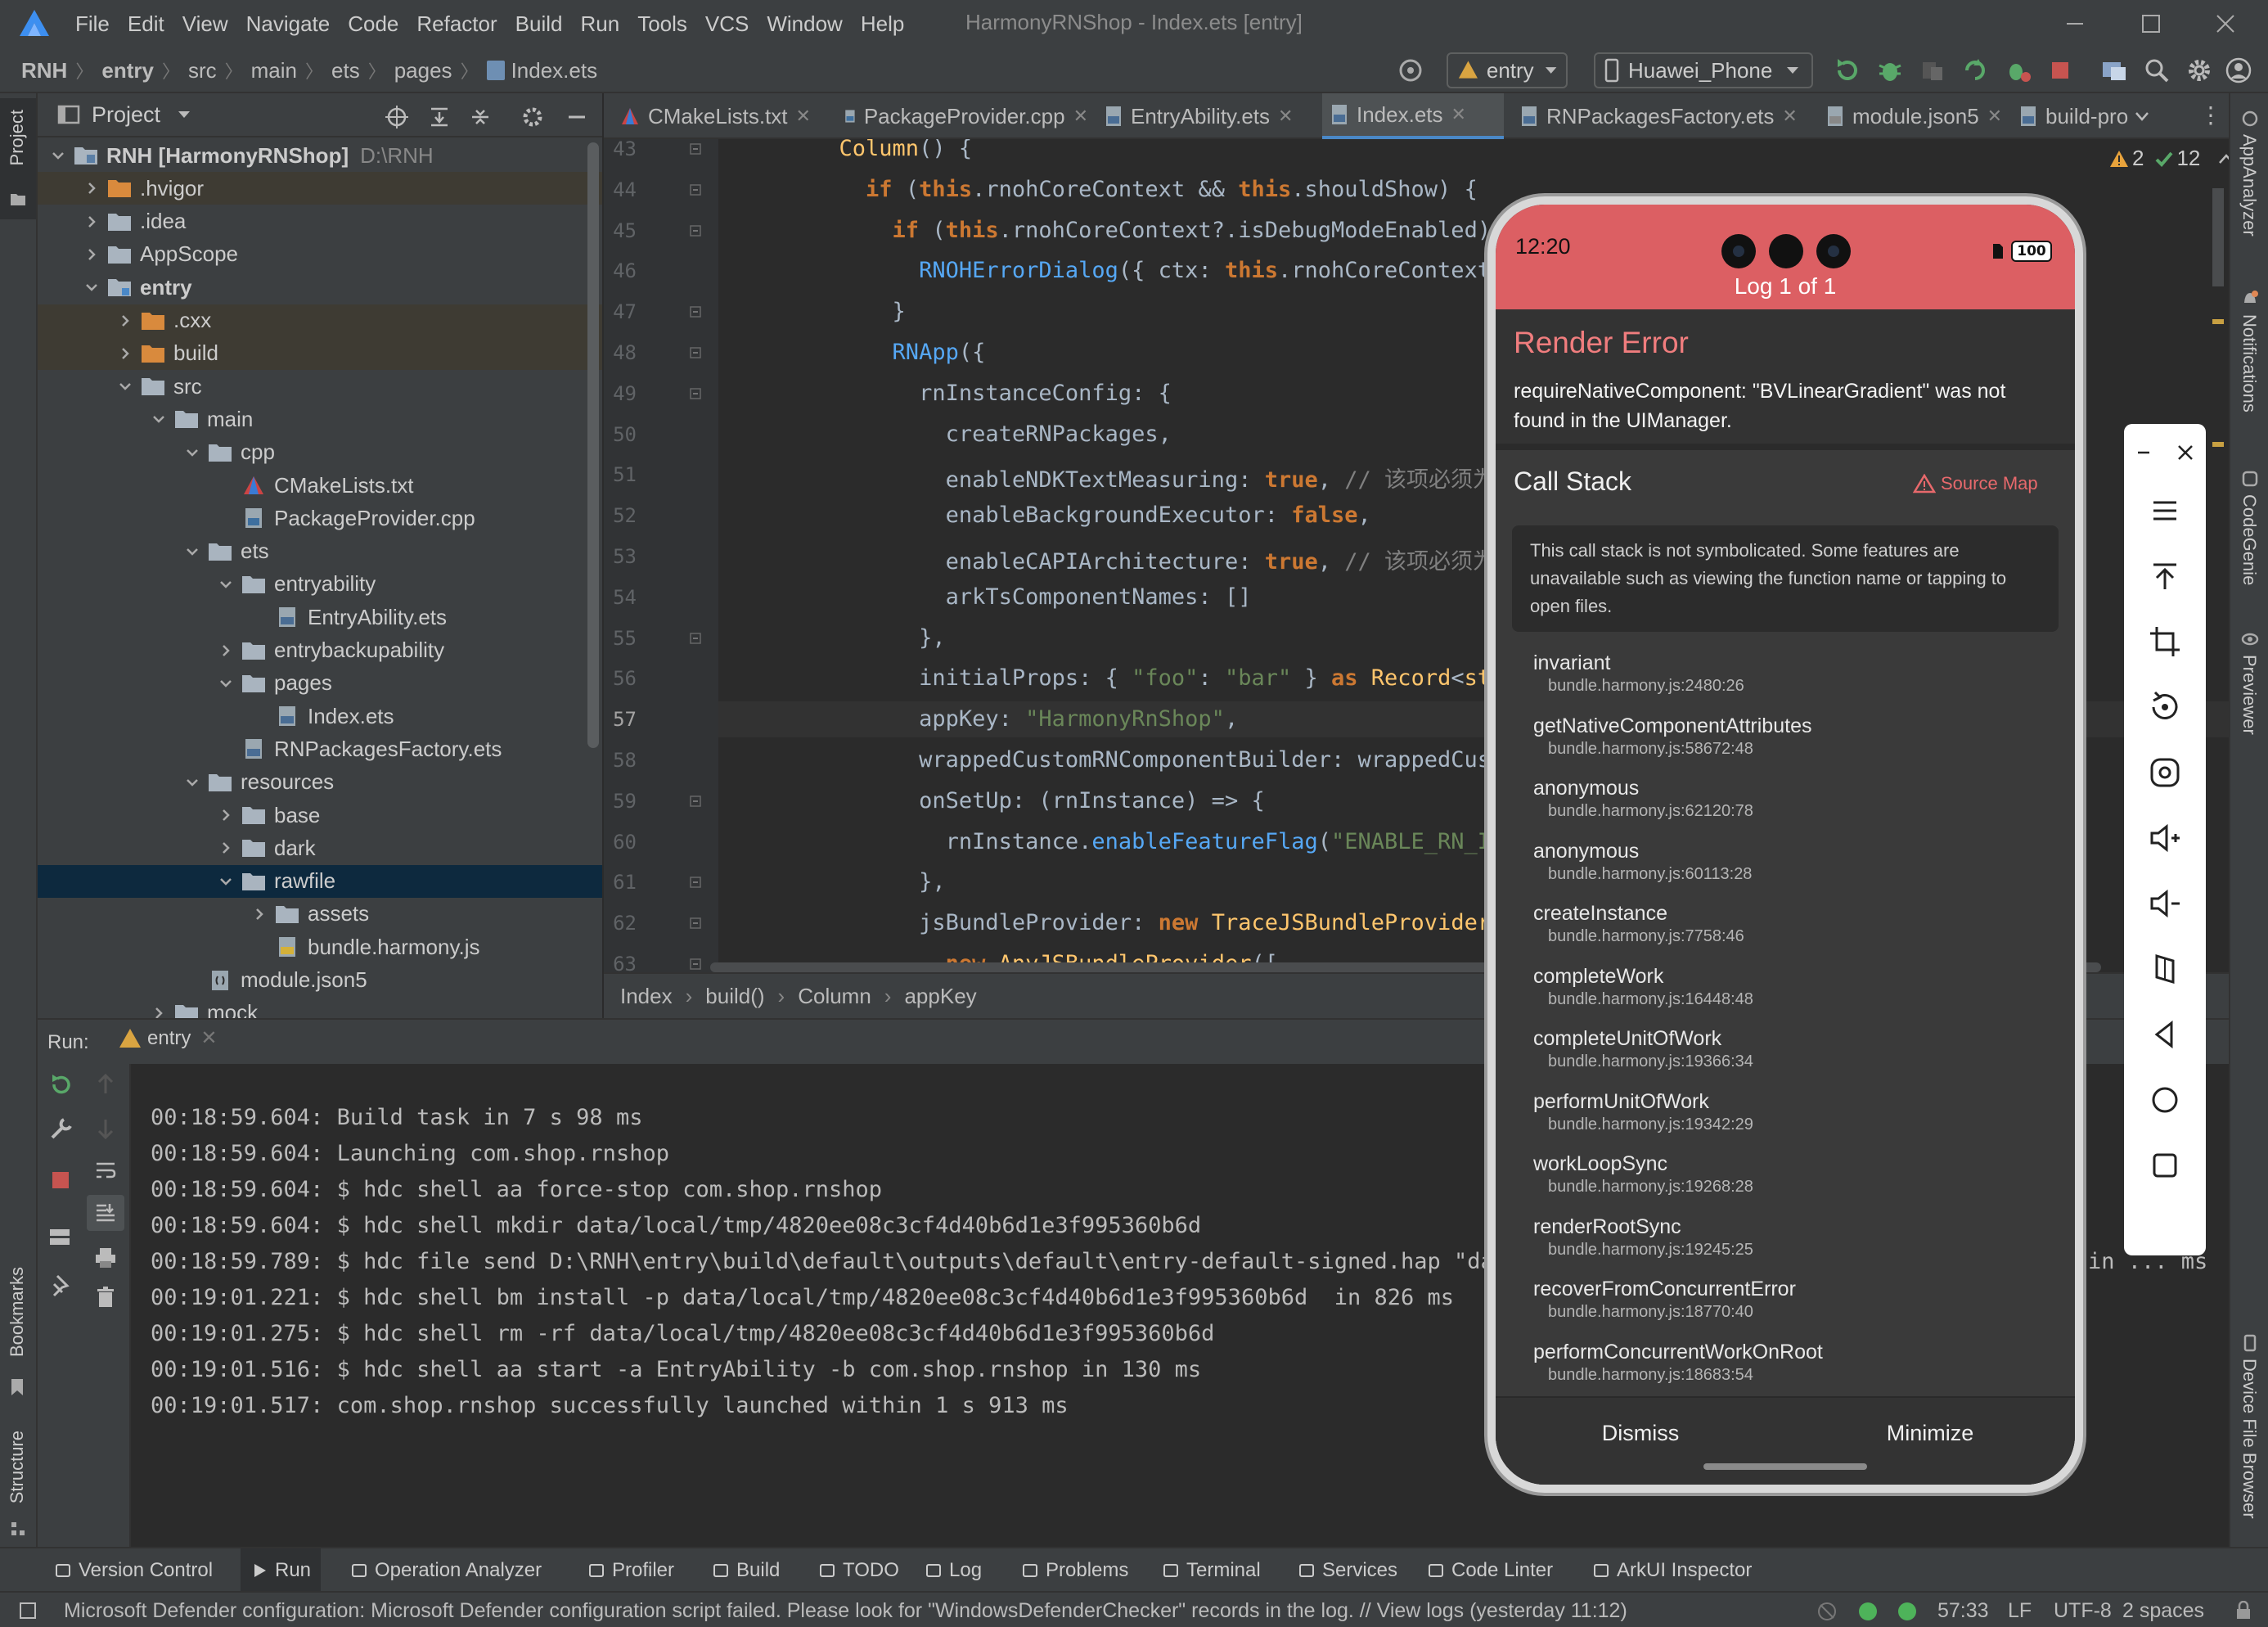 Image resolution: width=2268 pixels, height=1627 pixels. I want to click on breadcrumb-item: appKey, so click(940, 997).